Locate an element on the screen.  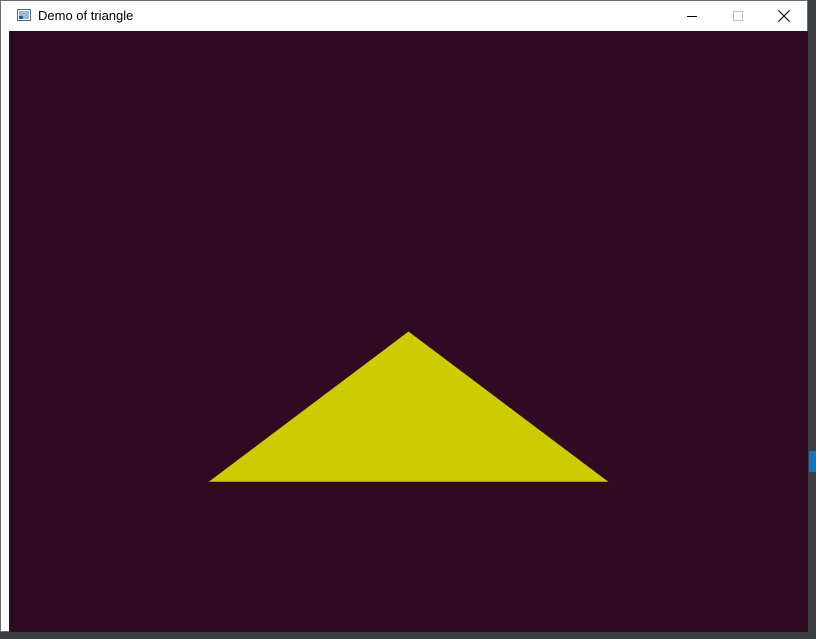
maximize-button is located at coordinates (738, 16).